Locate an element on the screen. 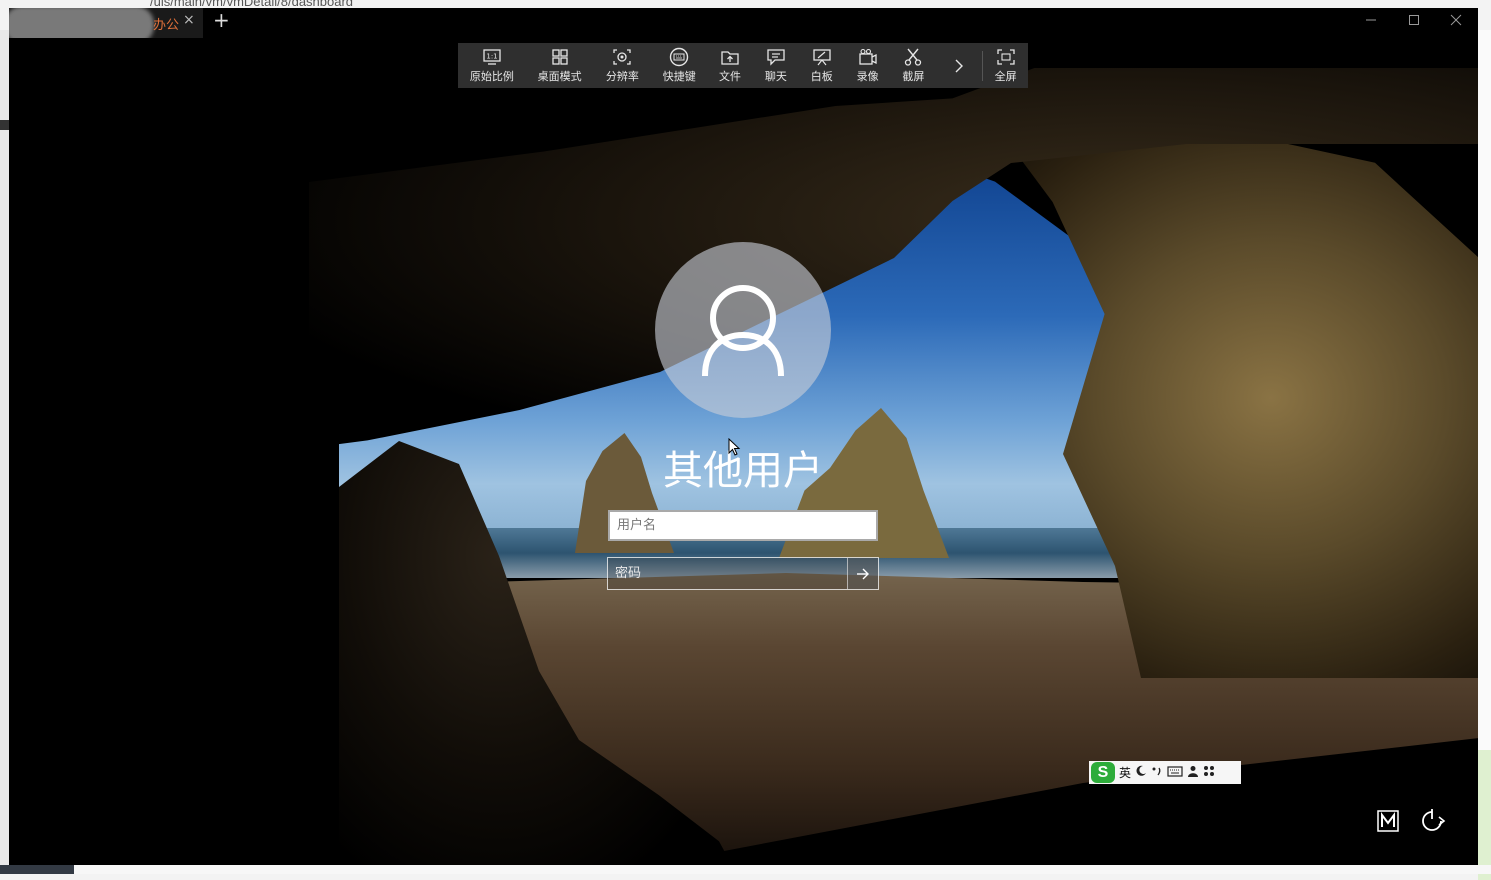  toolbar-file-button: 文件 is located at coordinates (730, 65).